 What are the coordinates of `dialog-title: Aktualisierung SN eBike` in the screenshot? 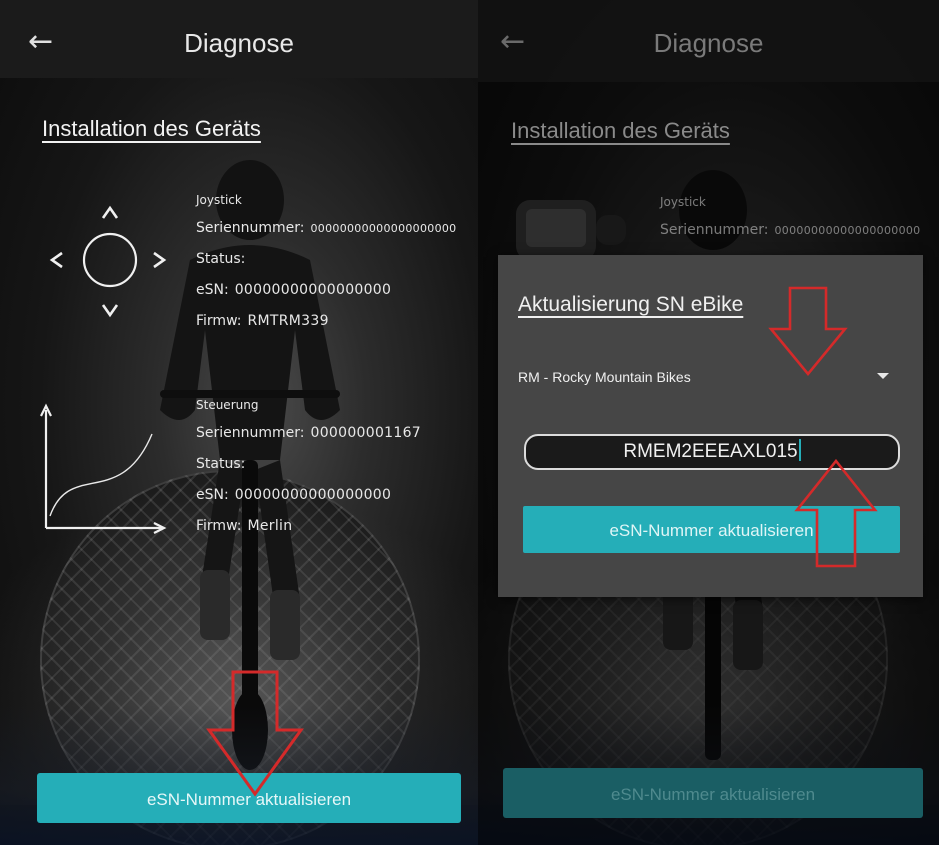 It's located at (631, 304).